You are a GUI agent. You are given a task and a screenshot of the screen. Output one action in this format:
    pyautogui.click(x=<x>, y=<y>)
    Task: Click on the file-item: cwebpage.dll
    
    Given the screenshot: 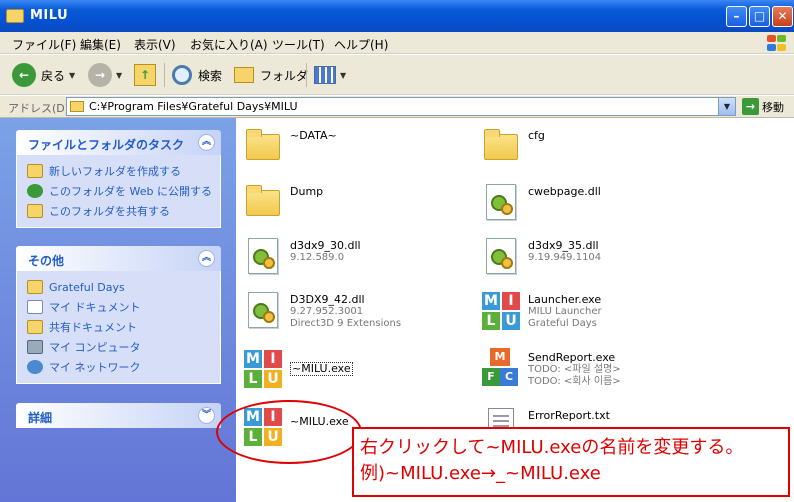 What is the action you would take?
    pyautogui.click(x=540, y=202)
    